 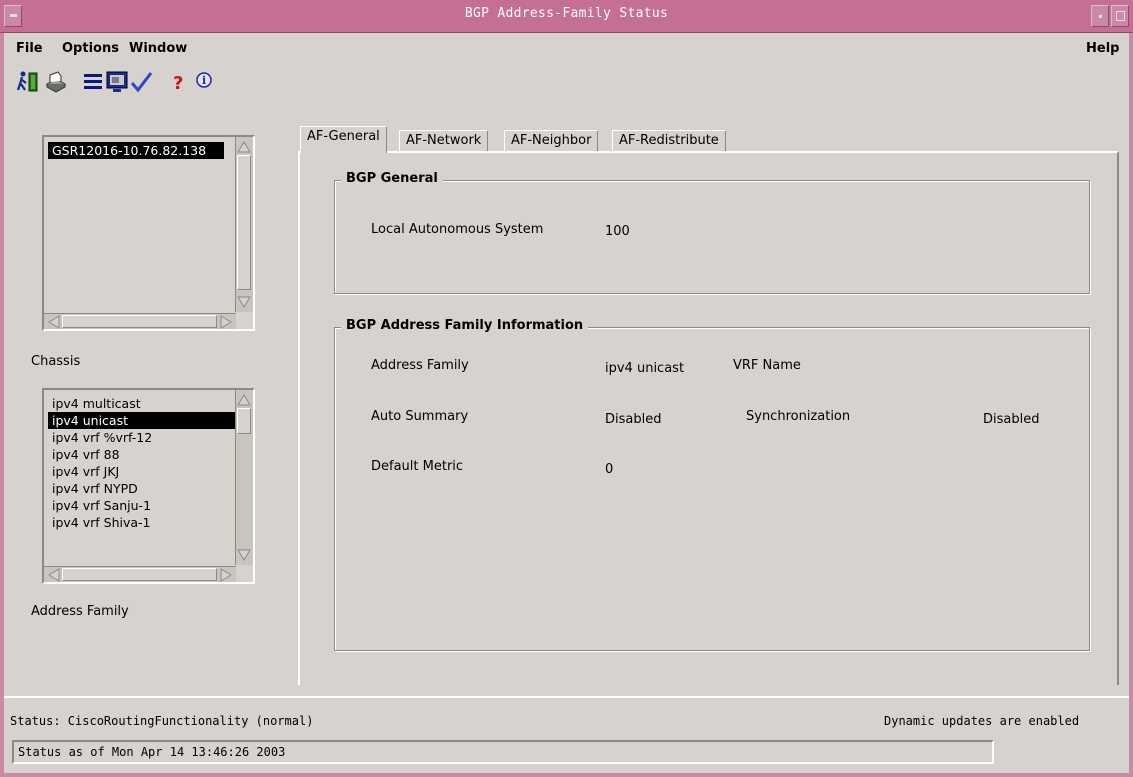 What do you see at coordinates (551, 141) in the screenshot?
I see `tab-af-neighbor: AF-Neighbor` at bounding box center [551, 141].